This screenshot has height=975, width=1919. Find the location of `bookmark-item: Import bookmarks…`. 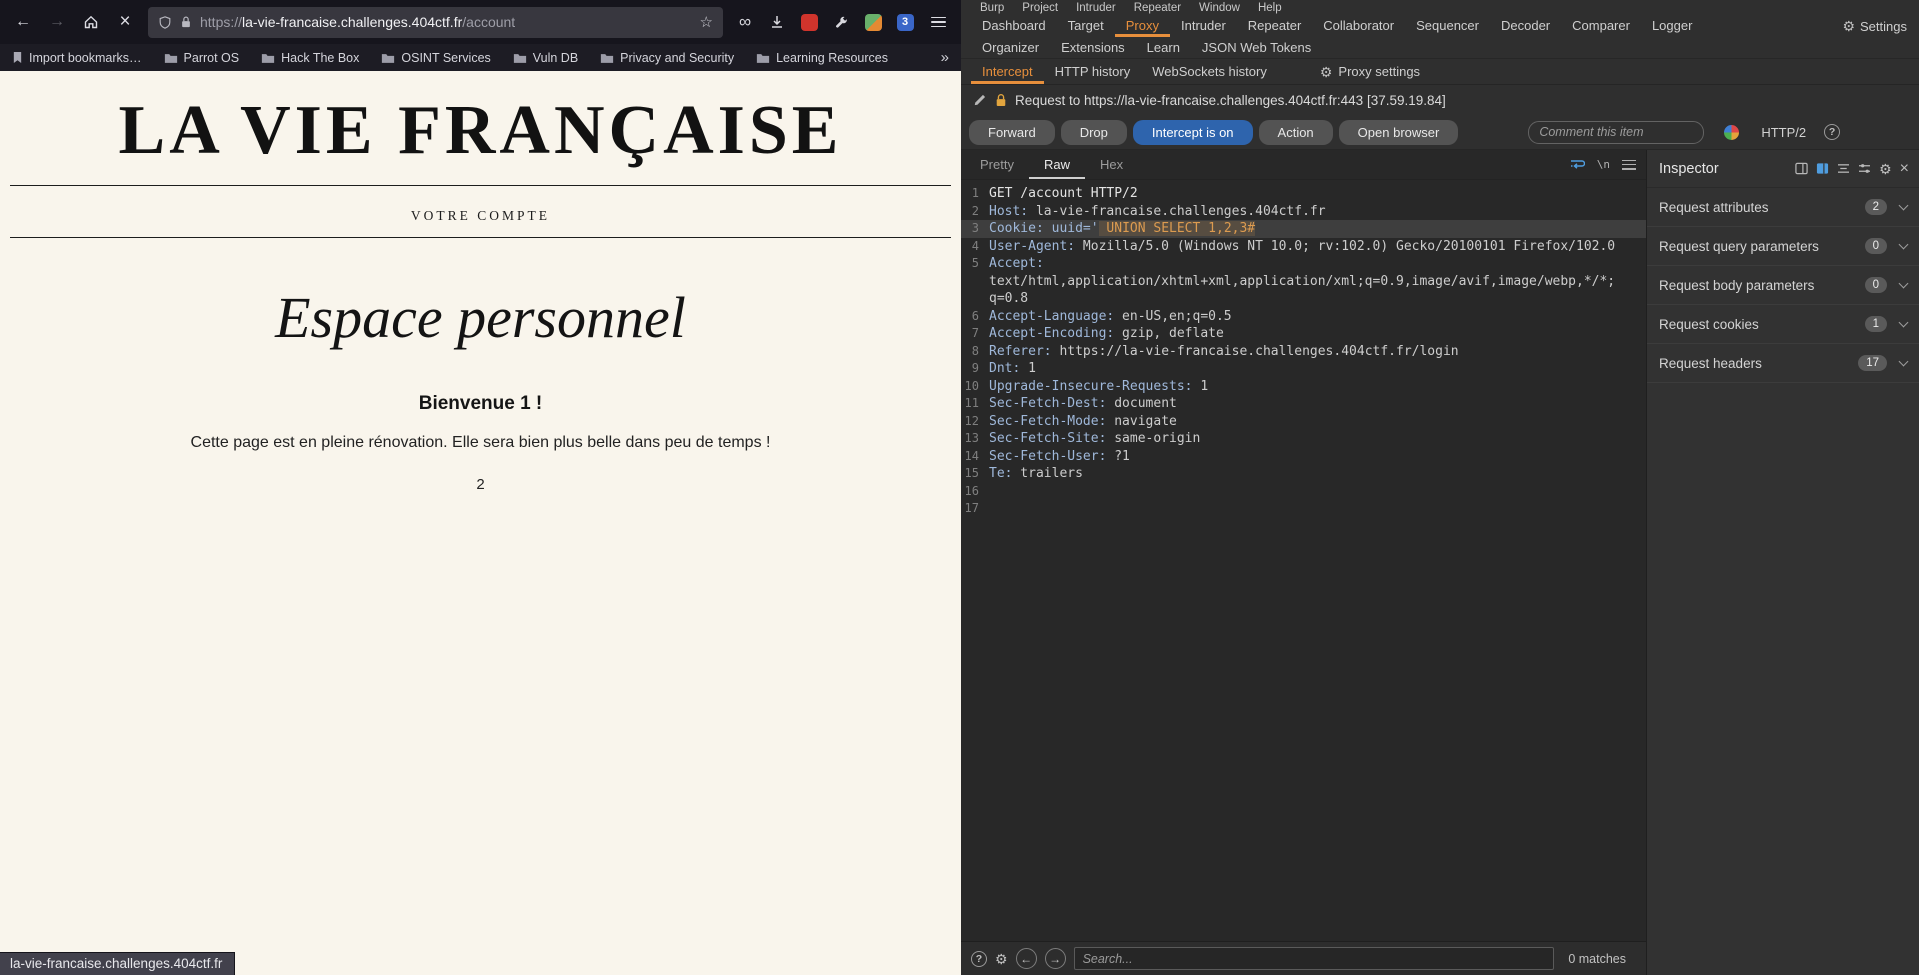

bookmark-item: Import bookmarks… is located at coordinates (77, 58).